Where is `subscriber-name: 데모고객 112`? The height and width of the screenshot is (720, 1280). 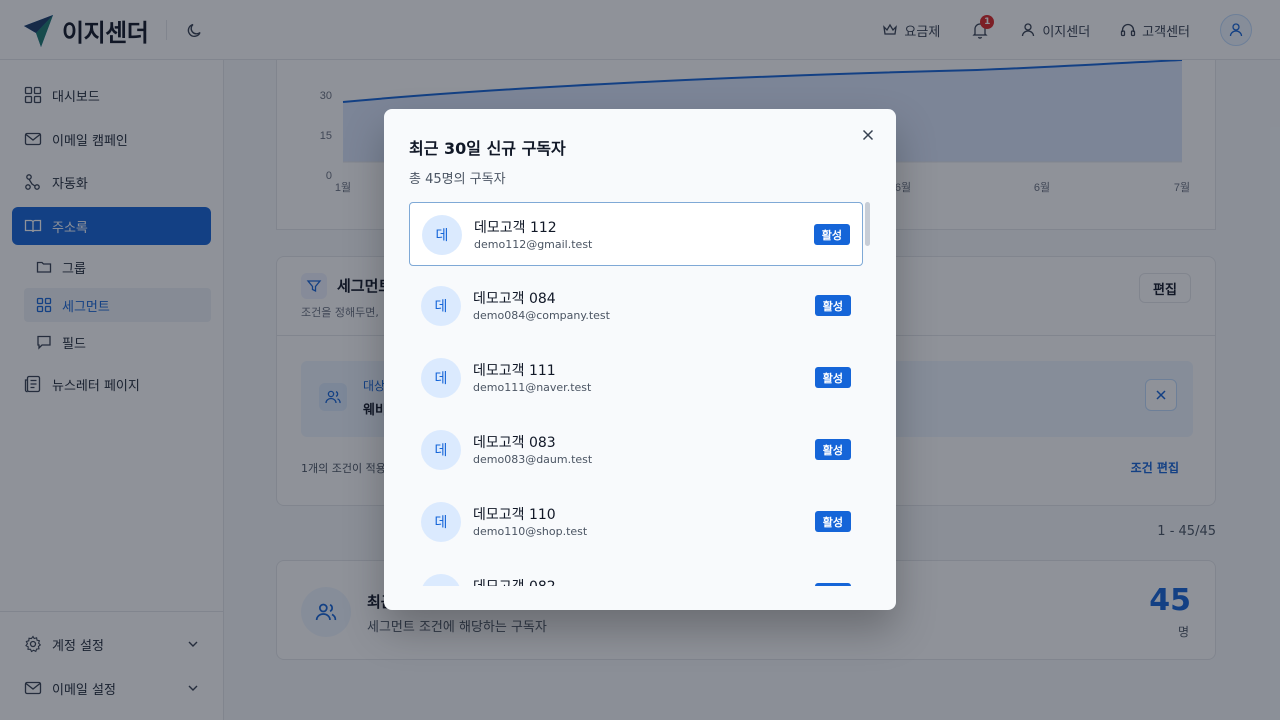 subscriber-name: 데모고객 112 is located at coordinates (515, 228).